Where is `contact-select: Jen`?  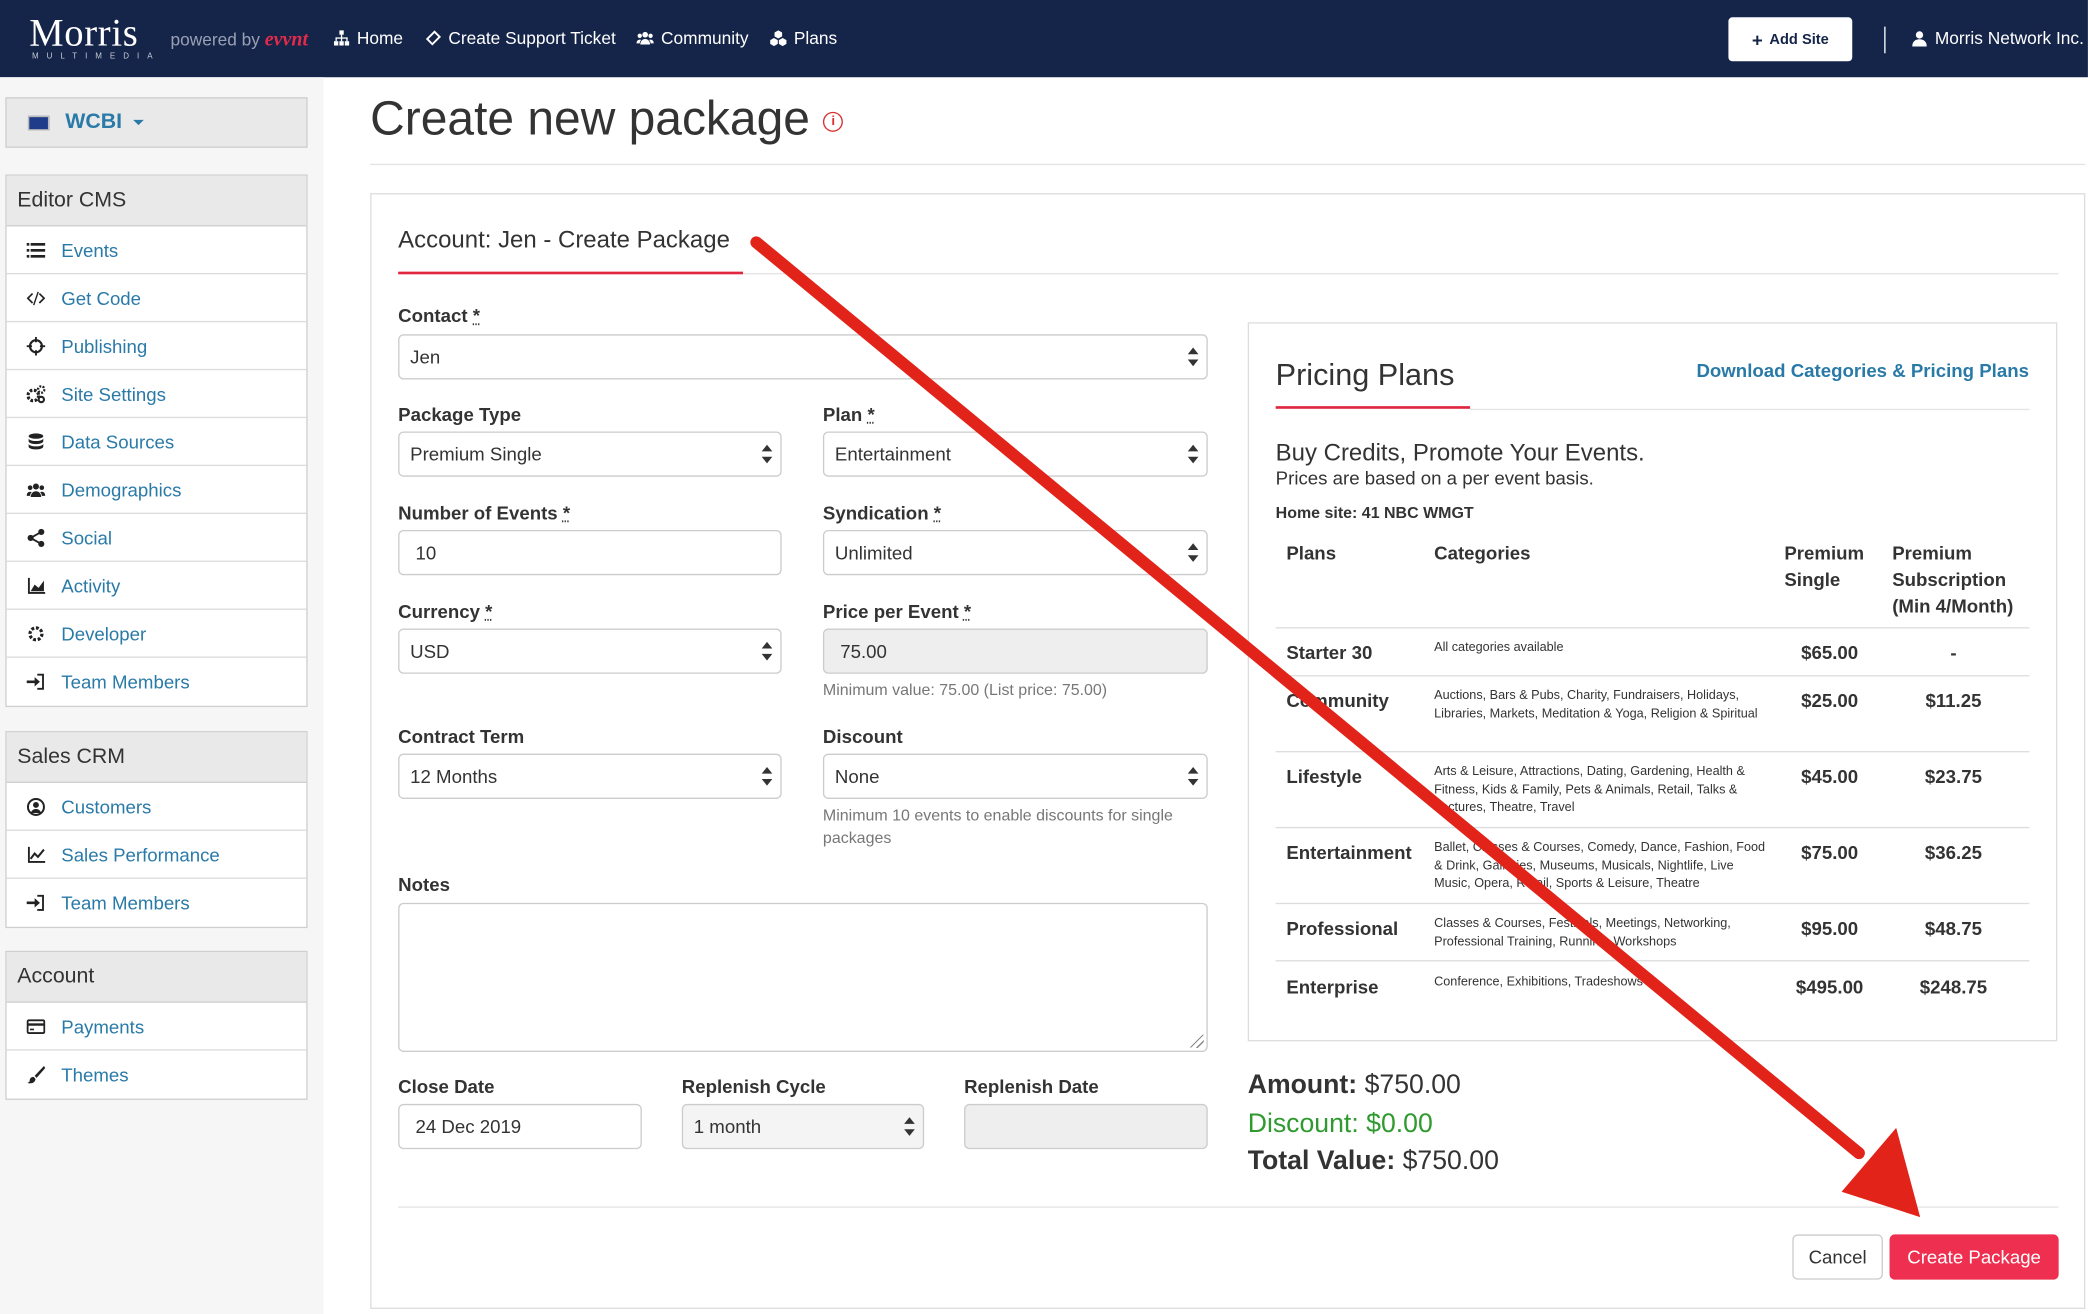
contact-select: Jen is located at coordinates (803, 356).